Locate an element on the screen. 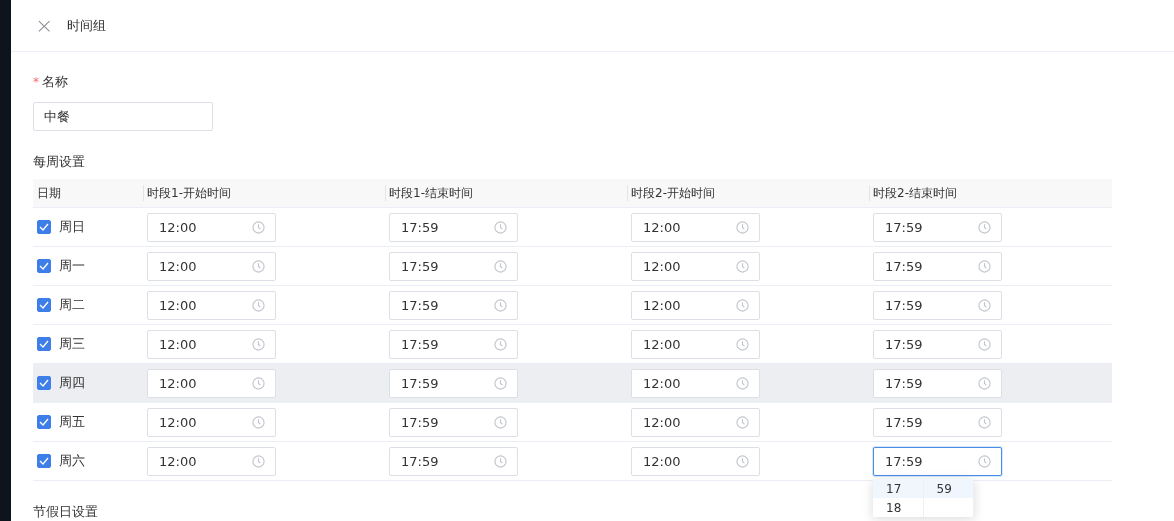 This screenshot has height=521, width=1174. day-label: 周五 is located at coordinates (72, 422).